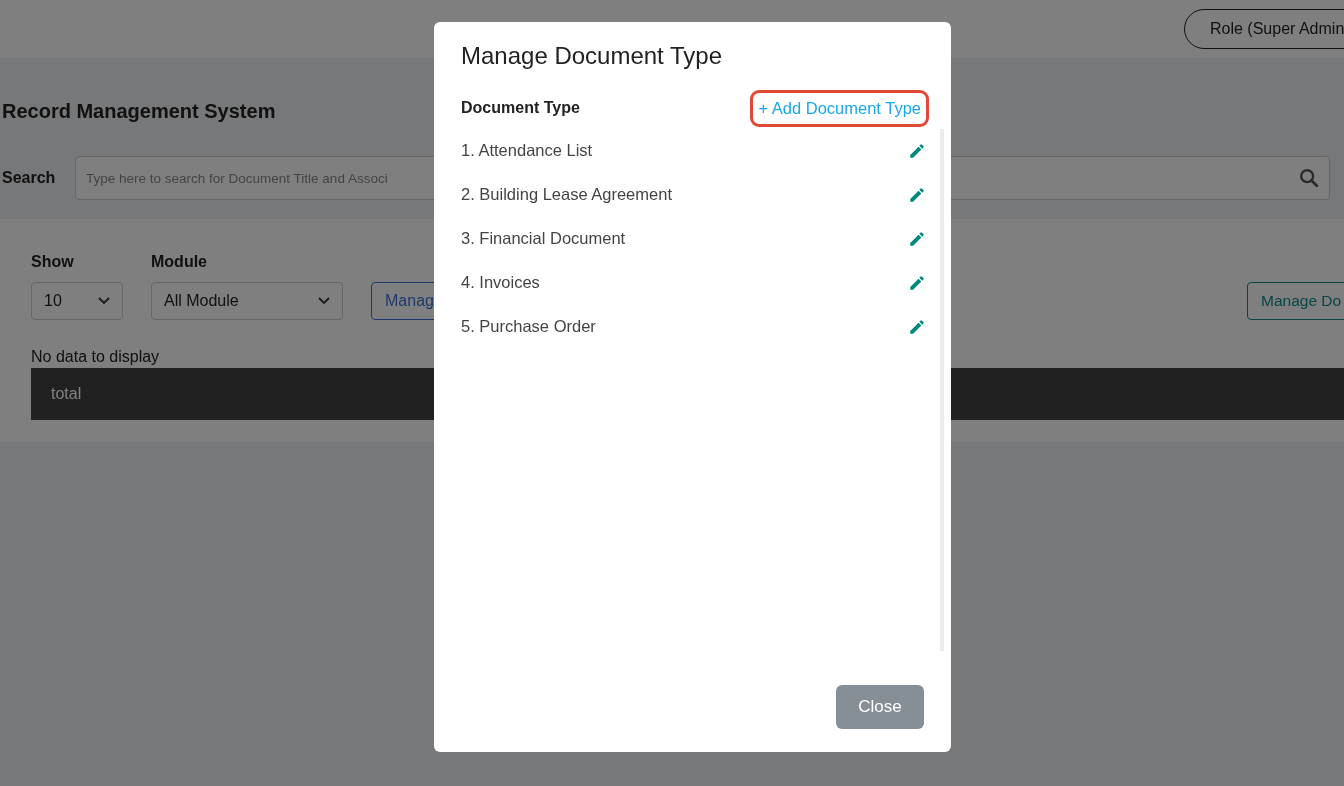  Describe the element at coordinates (139, 111) in the screenshot. I see `page-title: Record Management System` at that location.